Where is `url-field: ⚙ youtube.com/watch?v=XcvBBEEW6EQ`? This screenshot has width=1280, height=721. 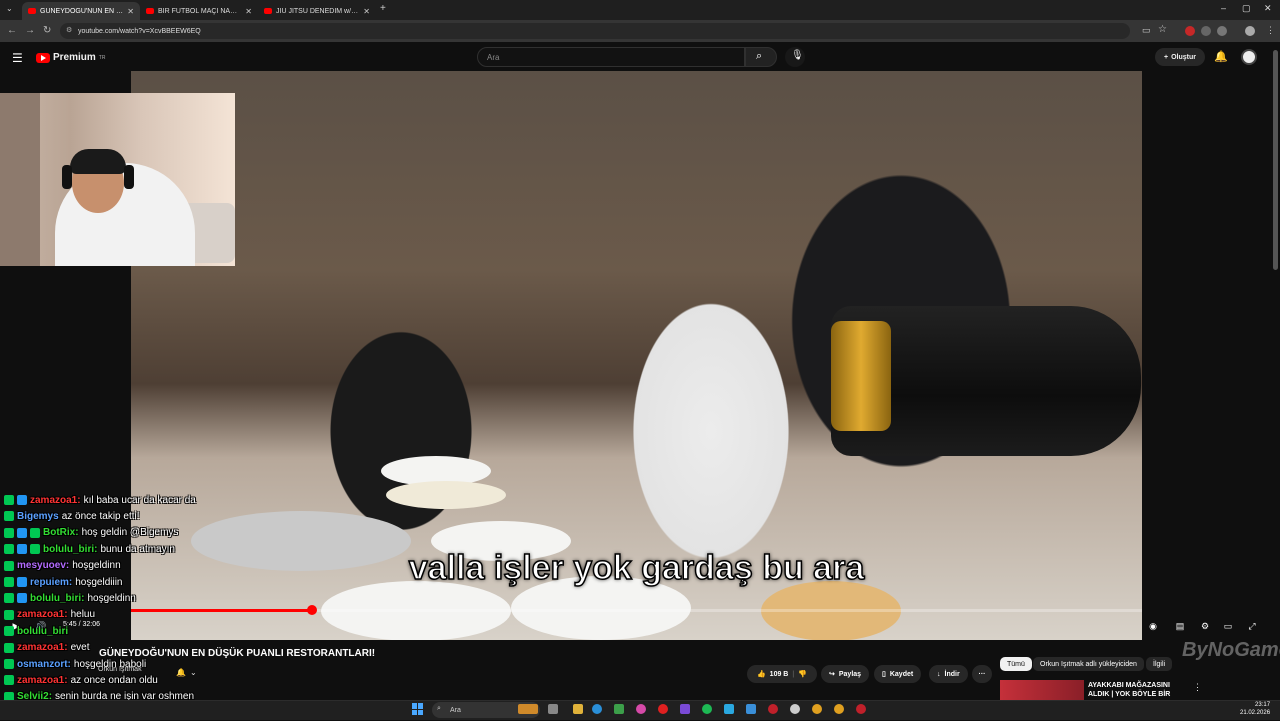 url-field: ⚙ youtube.com/watch?v=XcvBBEEW6EQ is located at coordinates (595, 31).